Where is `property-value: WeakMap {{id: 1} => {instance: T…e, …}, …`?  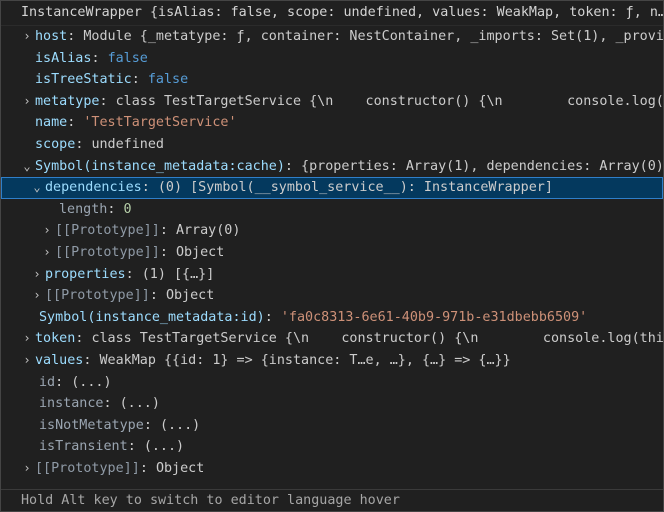
property-value: WeakMap {{id: 1} => {instance: T…e, …}, … is located at coordinates (305, 360).